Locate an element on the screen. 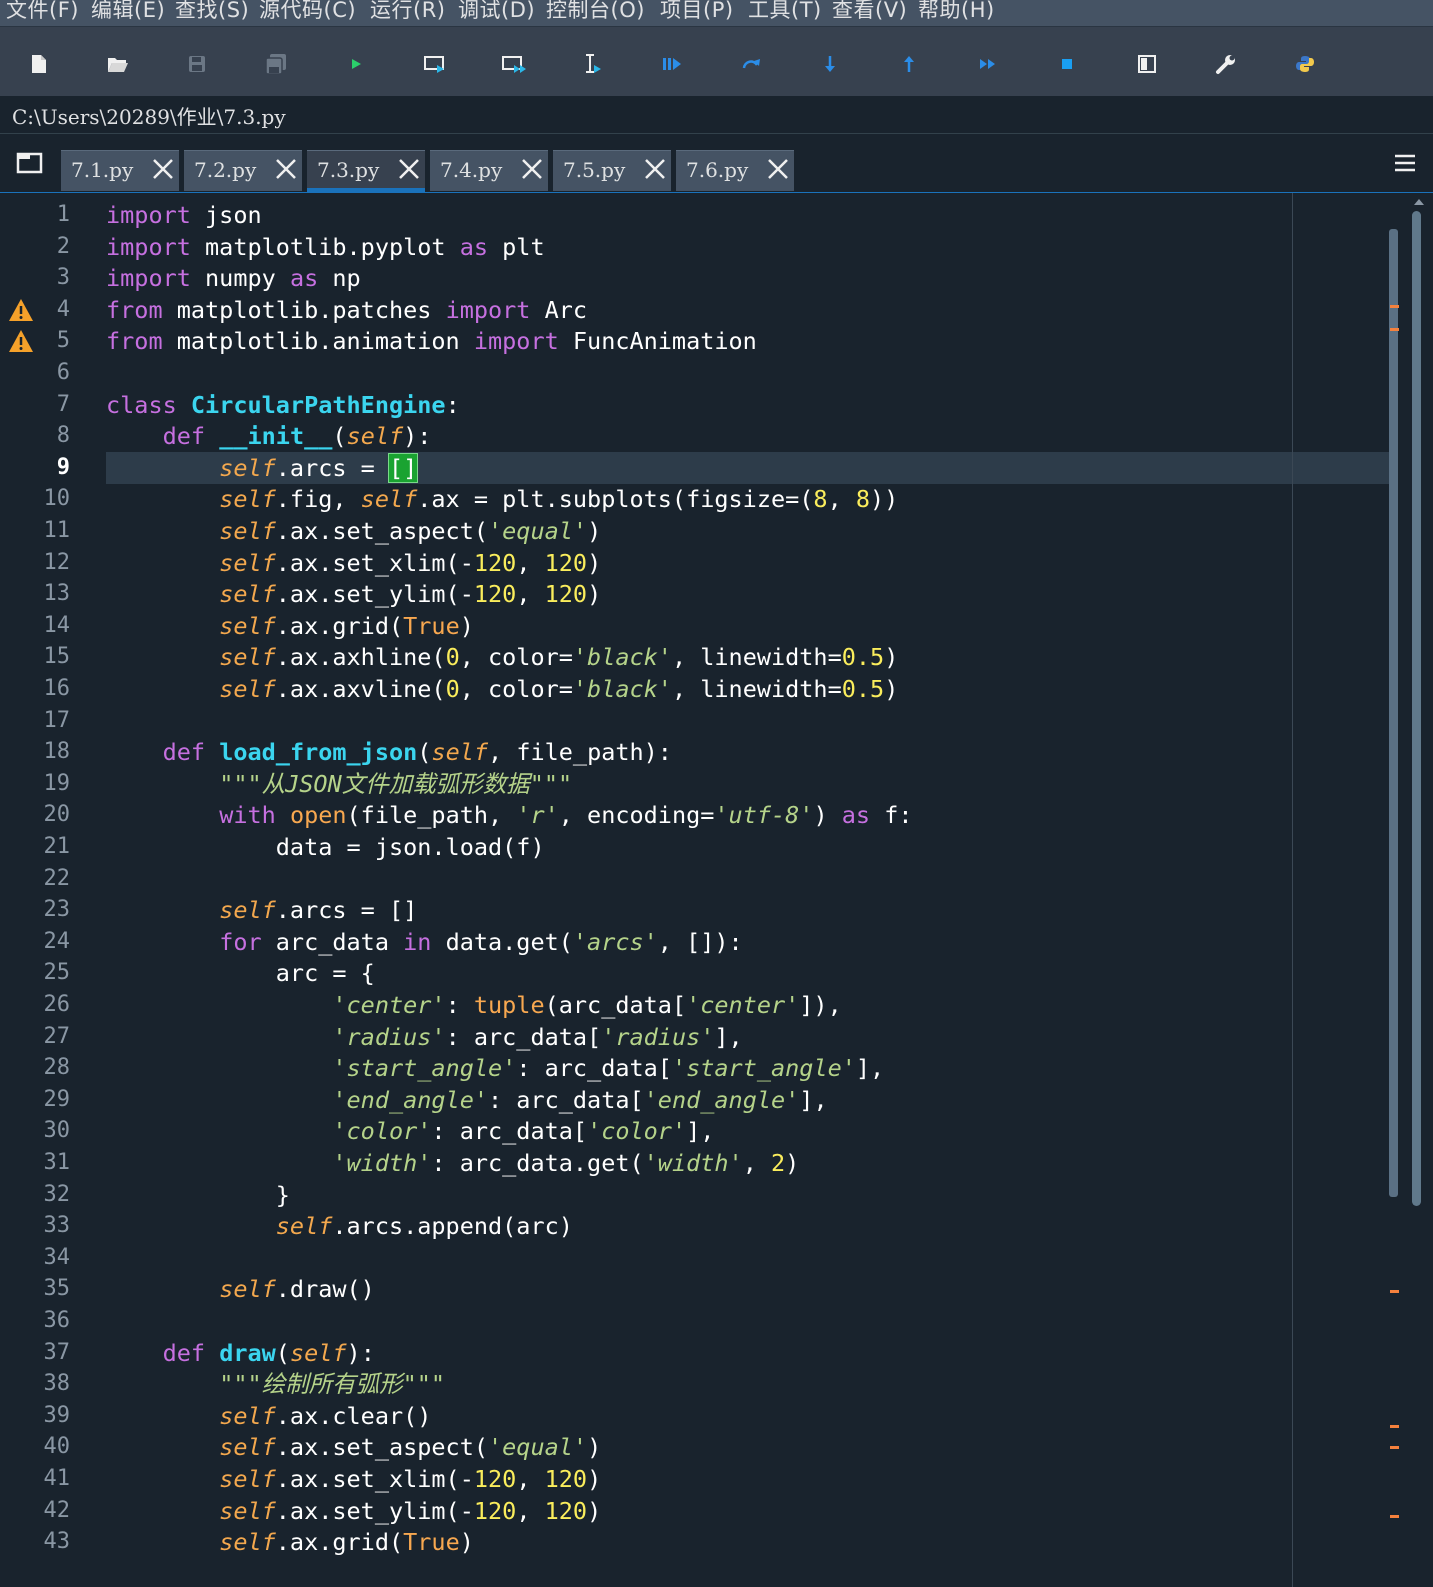 Image resolution: width=1433 pixels, height=1587 pixels. code-line: import matplotlib.pyplot as plt is located at coordinates (325, 247).